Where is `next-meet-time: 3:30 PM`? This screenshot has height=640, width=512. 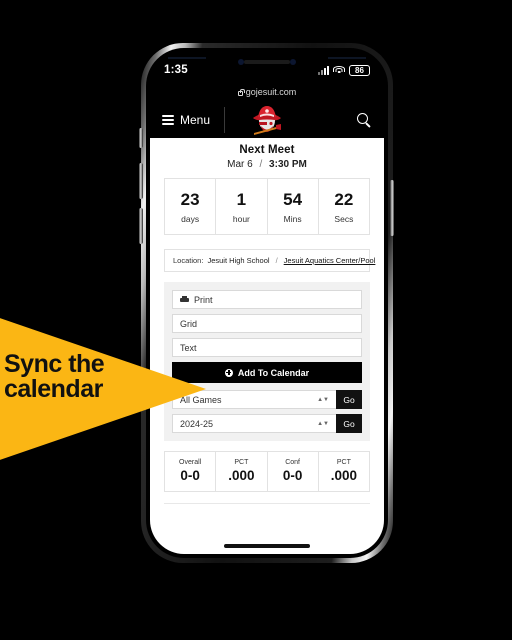
next-meet-time: 3:30 PM is located at coordinates (288, 164).